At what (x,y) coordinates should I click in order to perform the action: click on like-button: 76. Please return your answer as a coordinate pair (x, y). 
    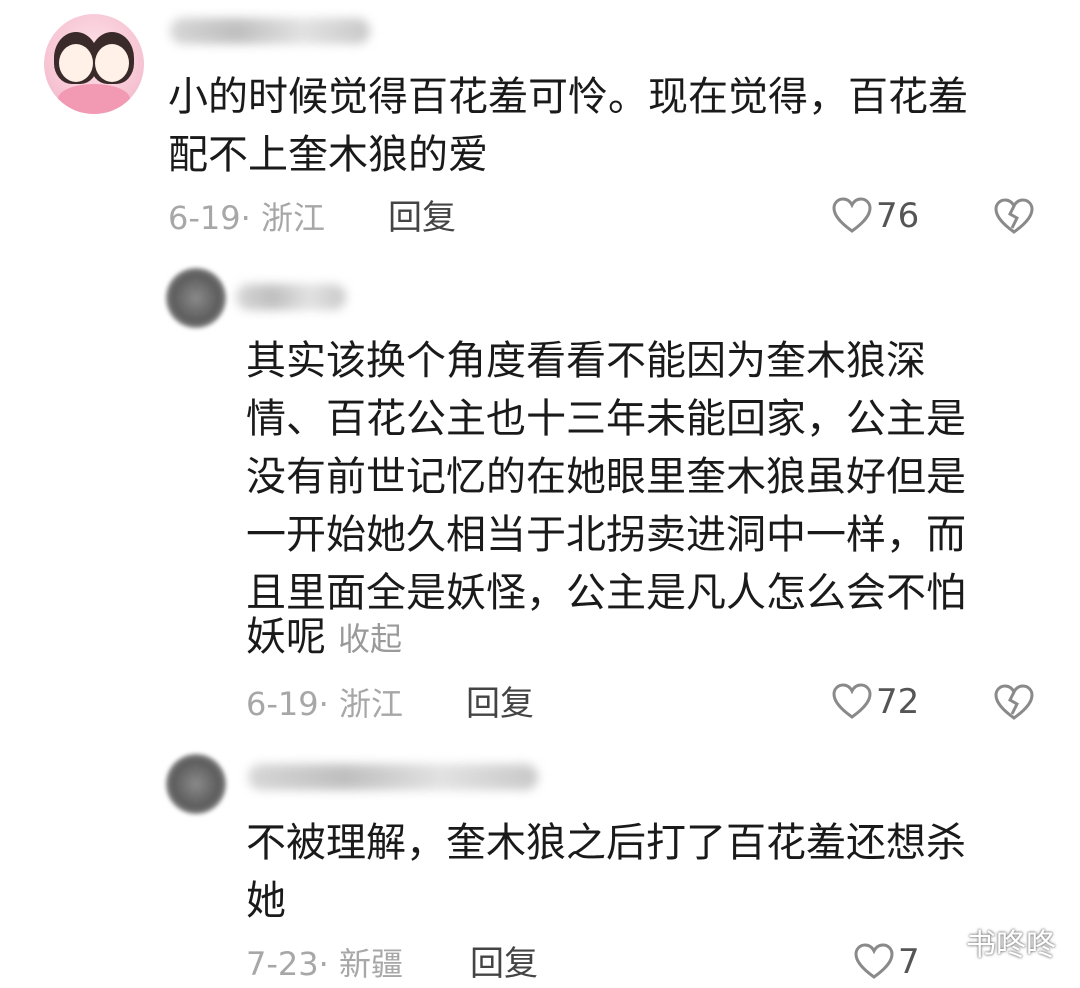
    Looking at the image, I should click on (875, 216).